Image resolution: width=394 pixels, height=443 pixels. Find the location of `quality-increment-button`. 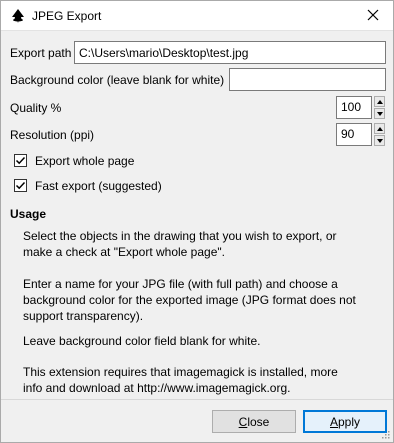

quality-increment-button is located at coordinates (379, 101).